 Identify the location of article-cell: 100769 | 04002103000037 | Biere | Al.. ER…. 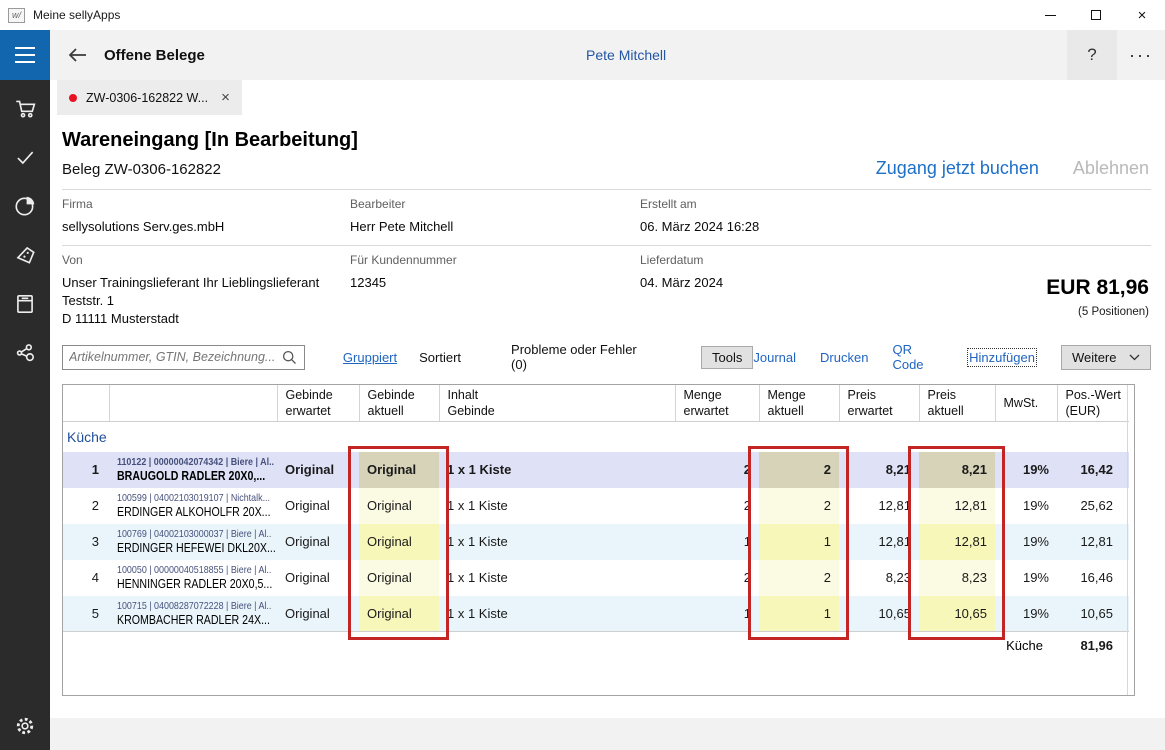
(196, 541).